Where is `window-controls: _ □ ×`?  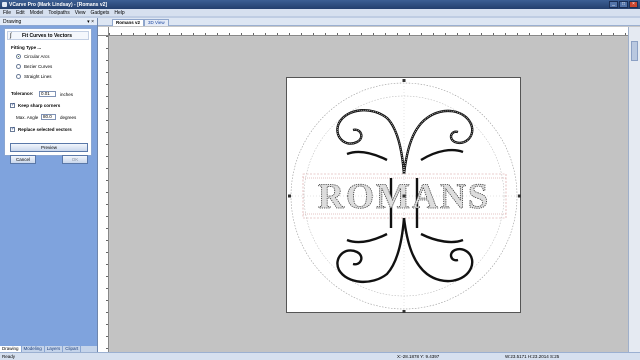
window-controls: _ □ × is located at coordinates (623, 4).